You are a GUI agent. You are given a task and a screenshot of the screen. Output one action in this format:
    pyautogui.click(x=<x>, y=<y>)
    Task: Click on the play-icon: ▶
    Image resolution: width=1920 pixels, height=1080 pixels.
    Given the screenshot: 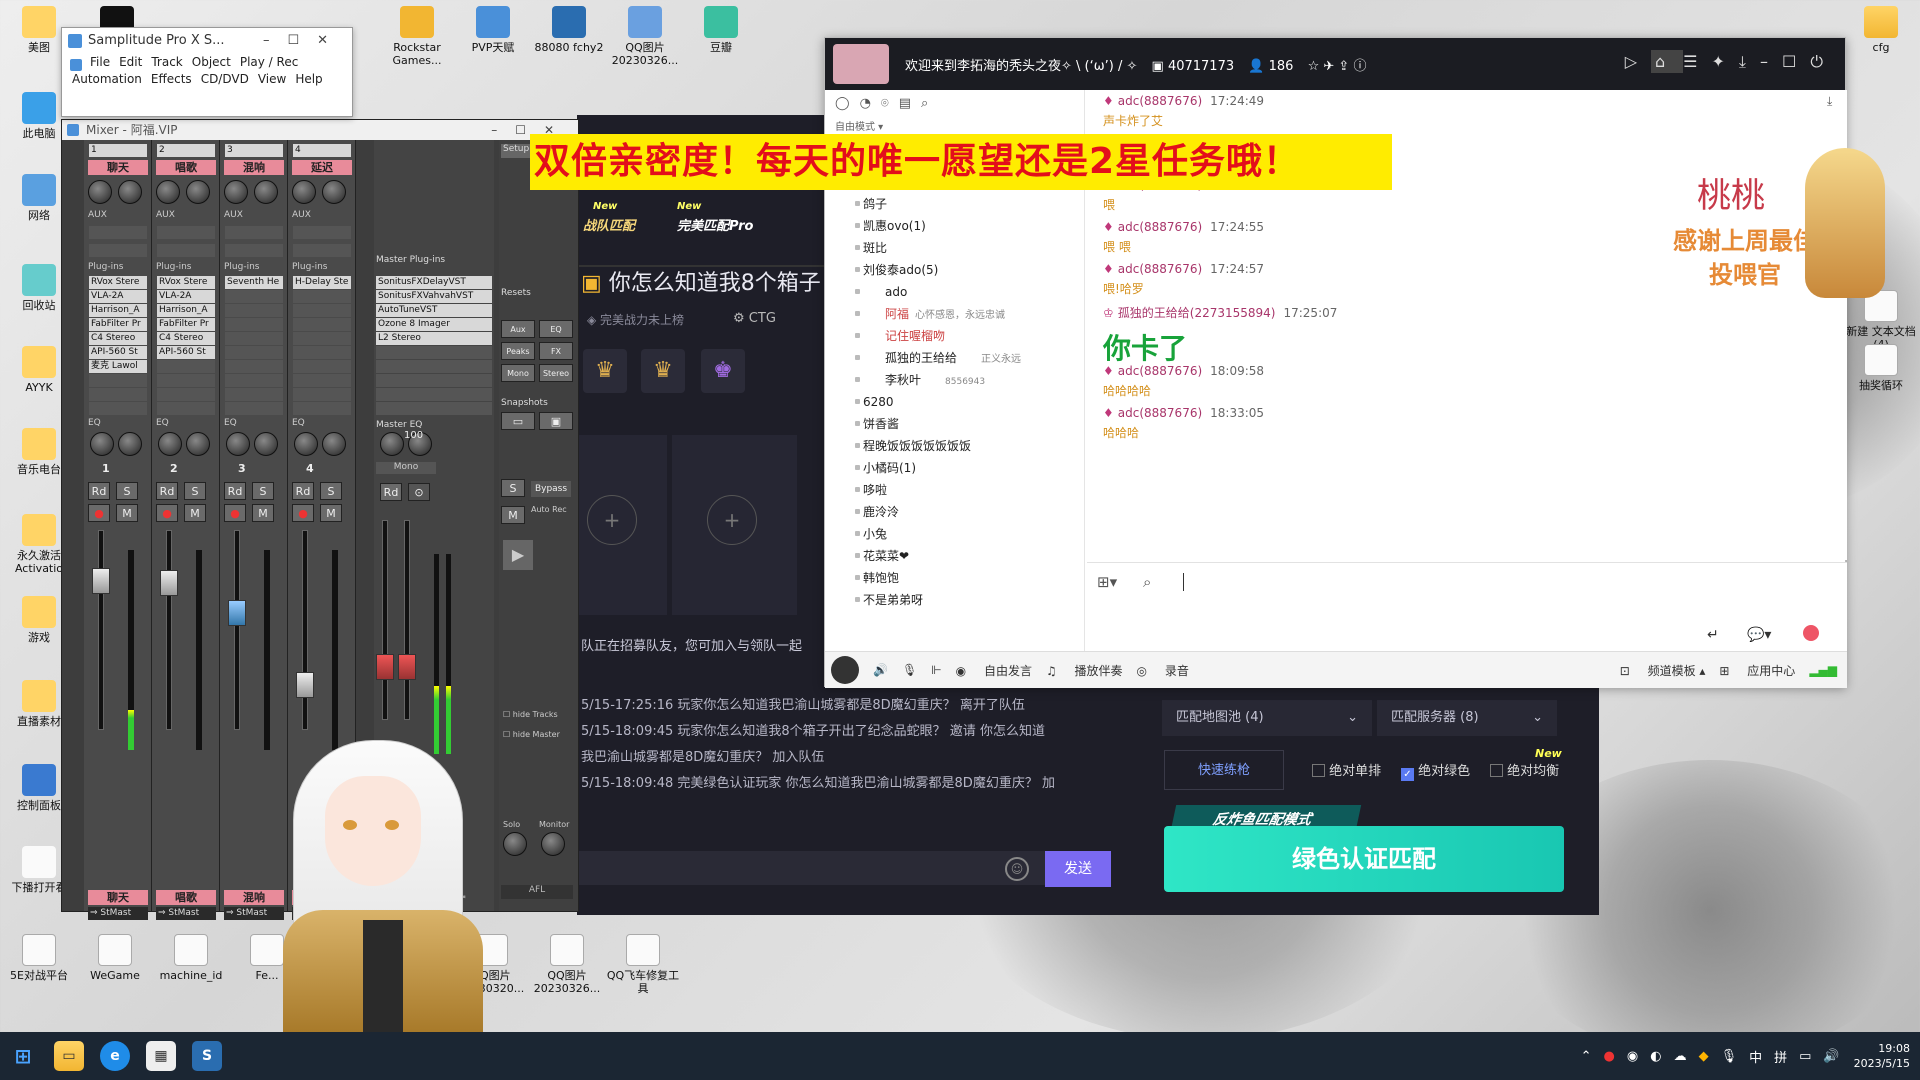 What is the action you would take?
    pyautogui.click(x=518, y=555)
    